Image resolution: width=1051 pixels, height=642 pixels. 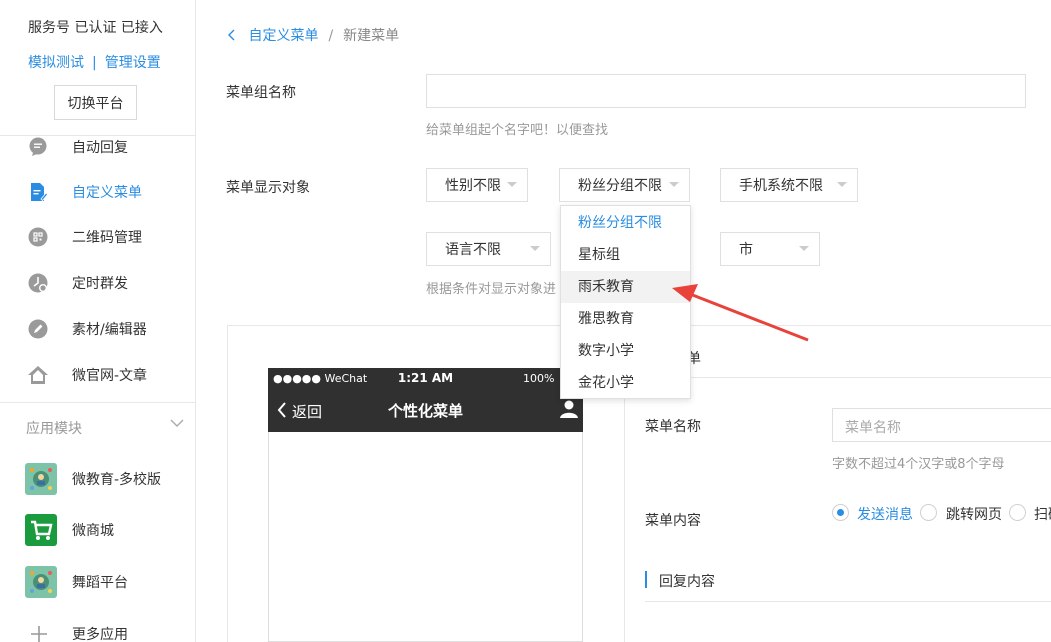 What do you see at coordinates (100, 634) in the screenshot?
I see `sidebar-item-label: 更多应用` at bounding box center [100, 634].